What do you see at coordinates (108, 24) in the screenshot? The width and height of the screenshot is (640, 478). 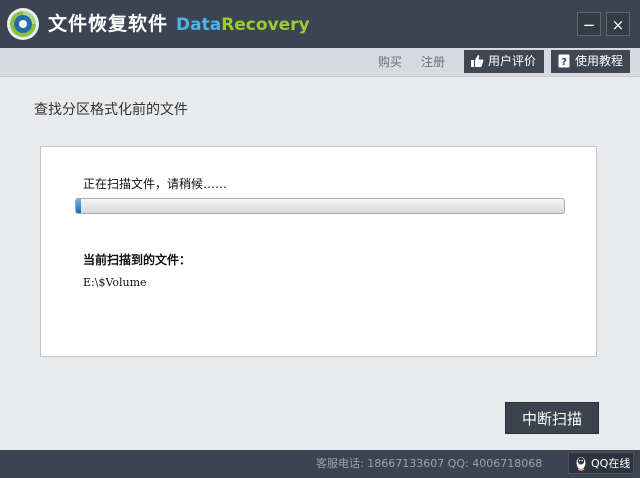 I see `app-title: 文件恢复软件` at bounding box center [108, 24].